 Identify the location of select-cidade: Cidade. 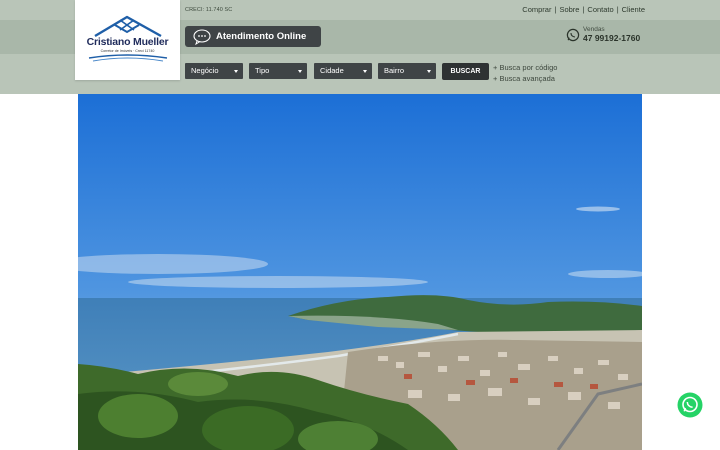
(343, 71).